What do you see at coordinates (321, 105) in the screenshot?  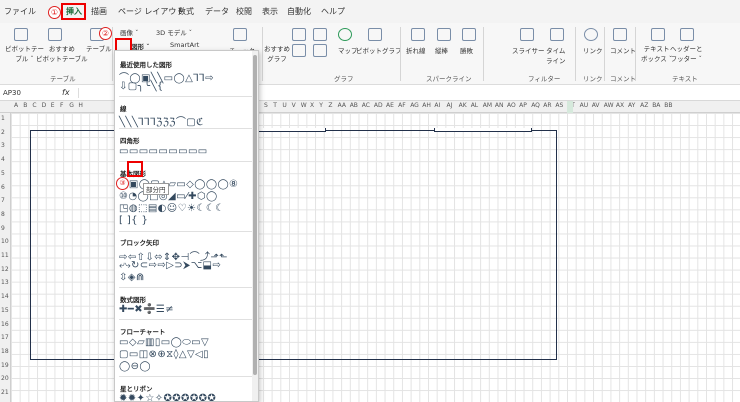 I see `column-header-cell: Y` at bounding box center [321, 105].